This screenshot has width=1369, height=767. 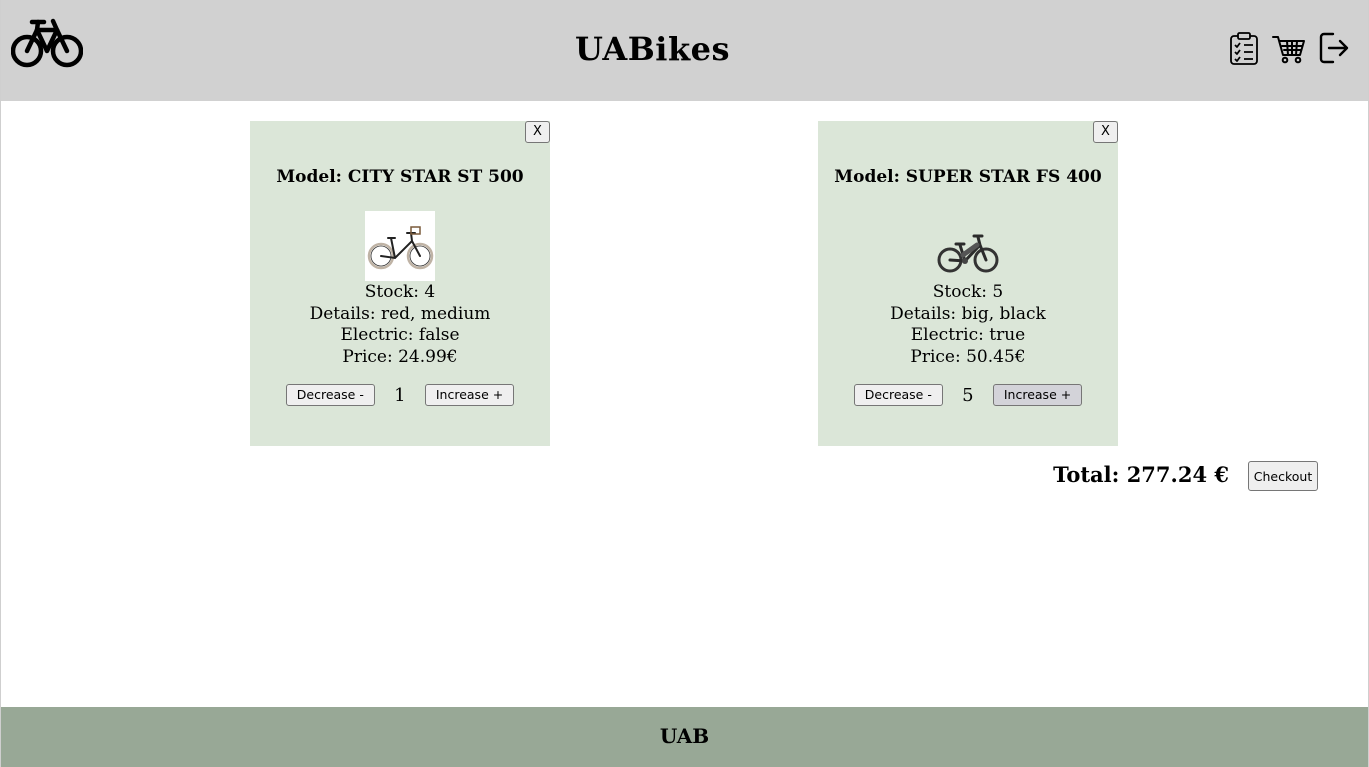 I want to click on quantity-value: 5, so click(x=968, y=395).